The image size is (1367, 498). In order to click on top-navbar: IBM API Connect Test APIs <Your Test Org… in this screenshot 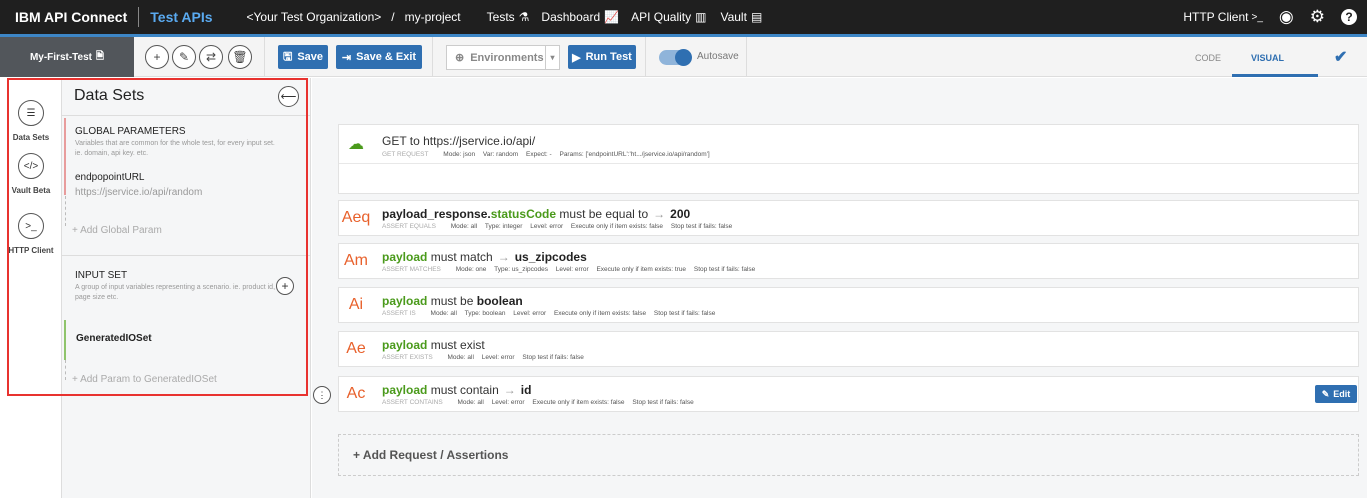, I will do `click(683, 17)`.